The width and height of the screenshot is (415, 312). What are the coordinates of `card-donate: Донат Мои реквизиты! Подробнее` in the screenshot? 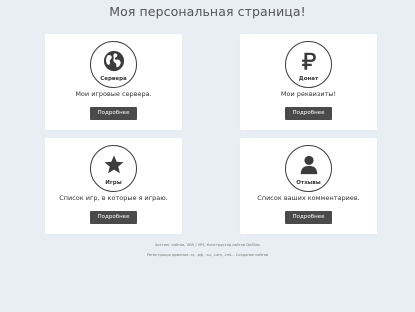 It's located at (308, 82).